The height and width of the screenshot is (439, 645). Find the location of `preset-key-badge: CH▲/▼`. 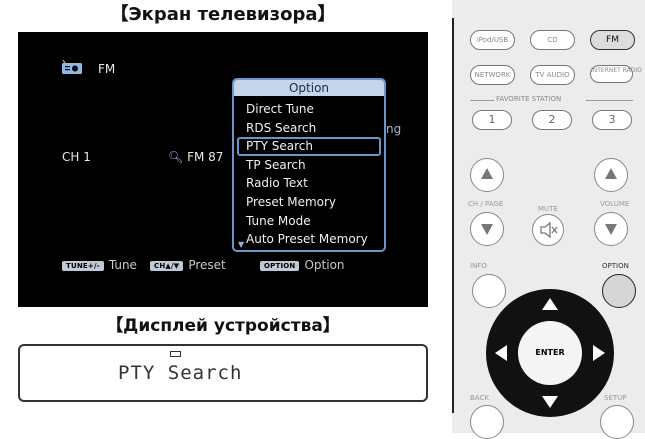

preset-key-badge: CH▲/▼ is located at coordinates (167, 265).